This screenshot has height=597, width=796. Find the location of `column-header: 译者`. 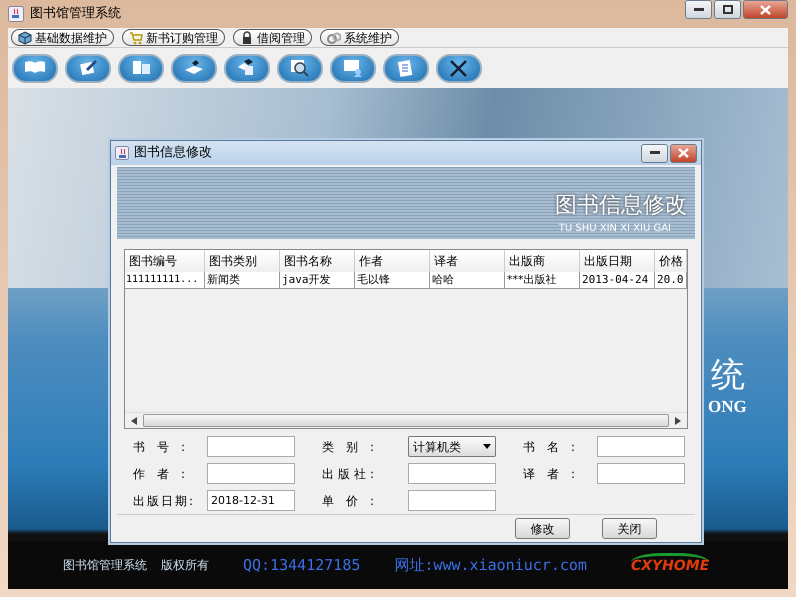

column-header: 译者 is located at coordinates (467, 261).